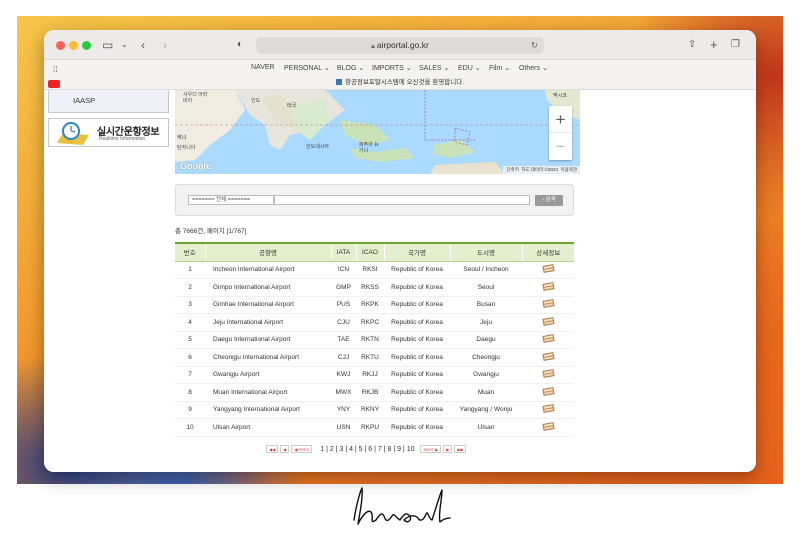 The height and width of the screenshot is (551, 800). I want to click on share-icon: ⇪, so click(692, 45).